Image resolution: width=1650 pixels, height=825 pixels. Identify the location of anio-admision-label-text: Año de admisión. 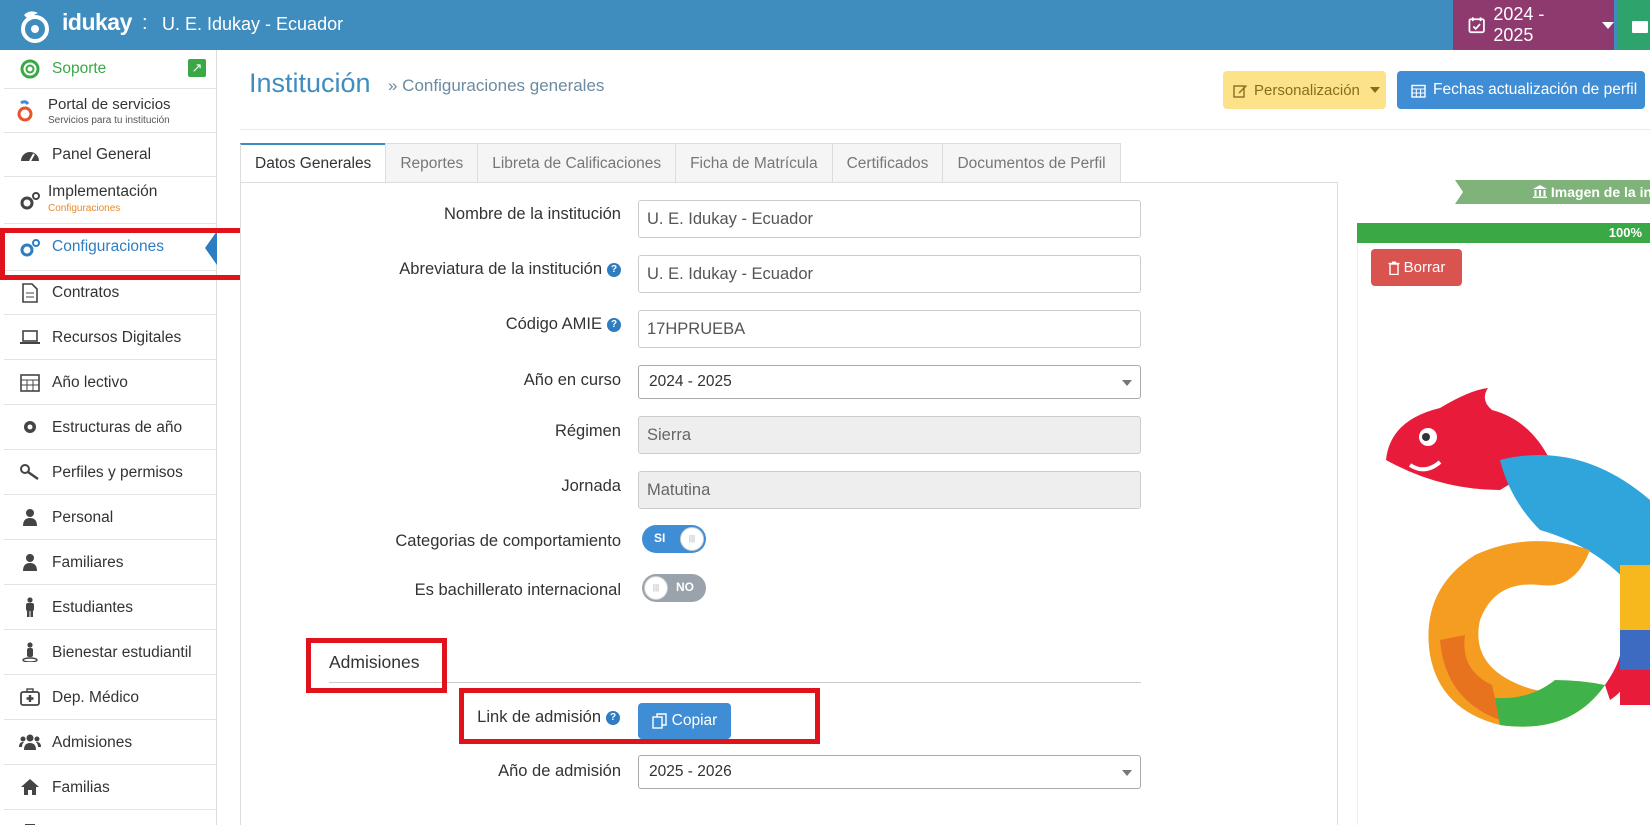
(559, 771).